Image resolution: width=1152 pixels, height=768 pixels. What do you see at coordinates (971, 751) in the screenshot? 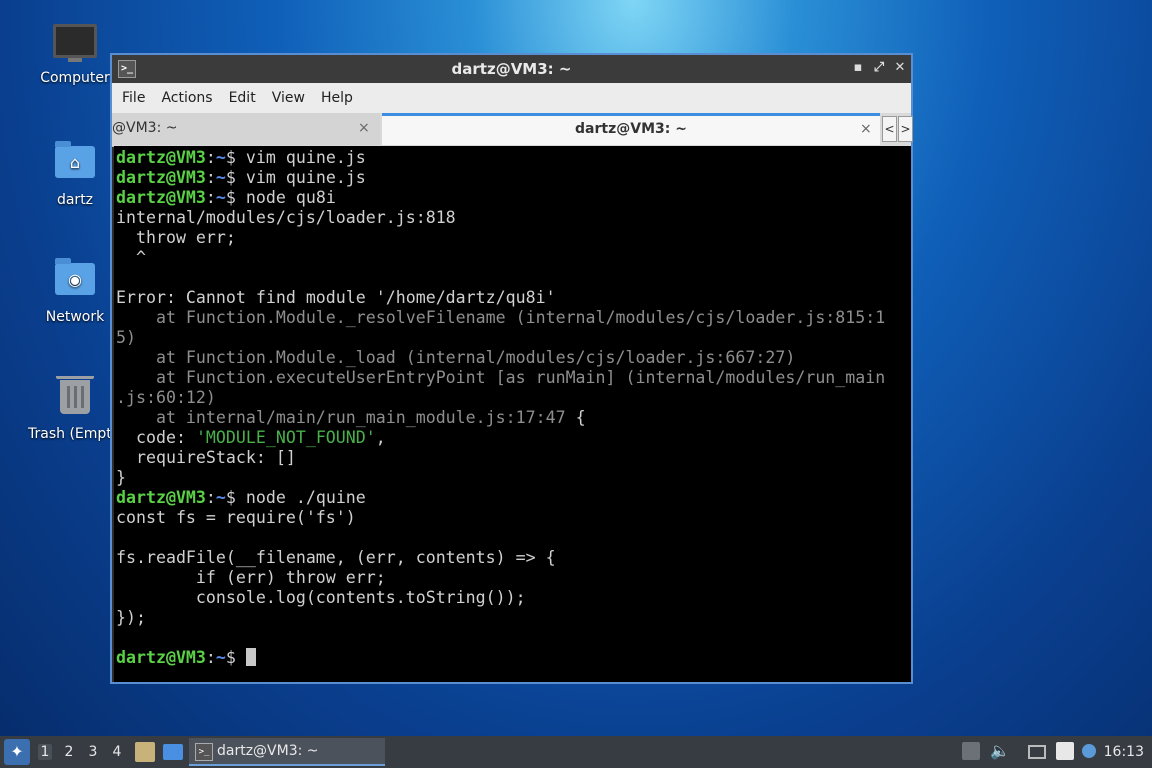
I see `tray-expand-icon` at bounding box center [971, 751].